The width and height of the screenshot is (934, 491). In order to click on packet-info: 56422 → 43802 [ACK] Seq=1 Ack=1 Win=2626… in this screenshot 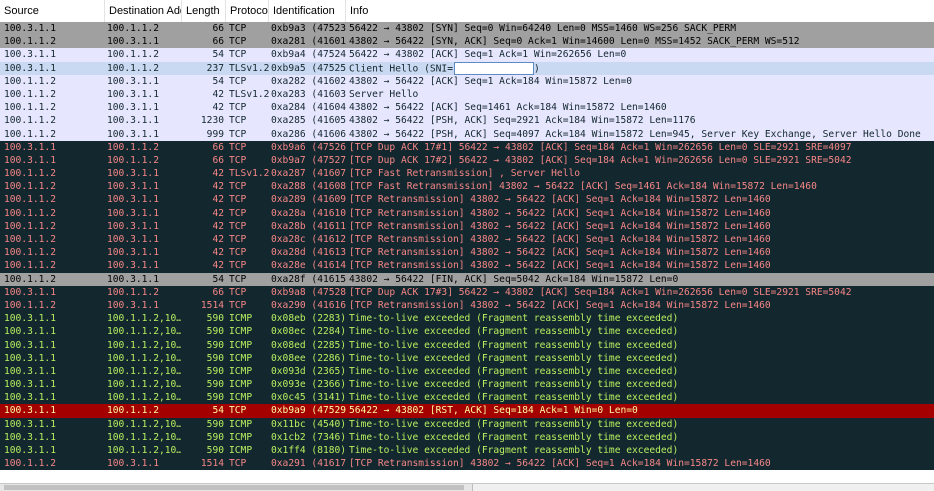, I will do `click(641, 54)`.